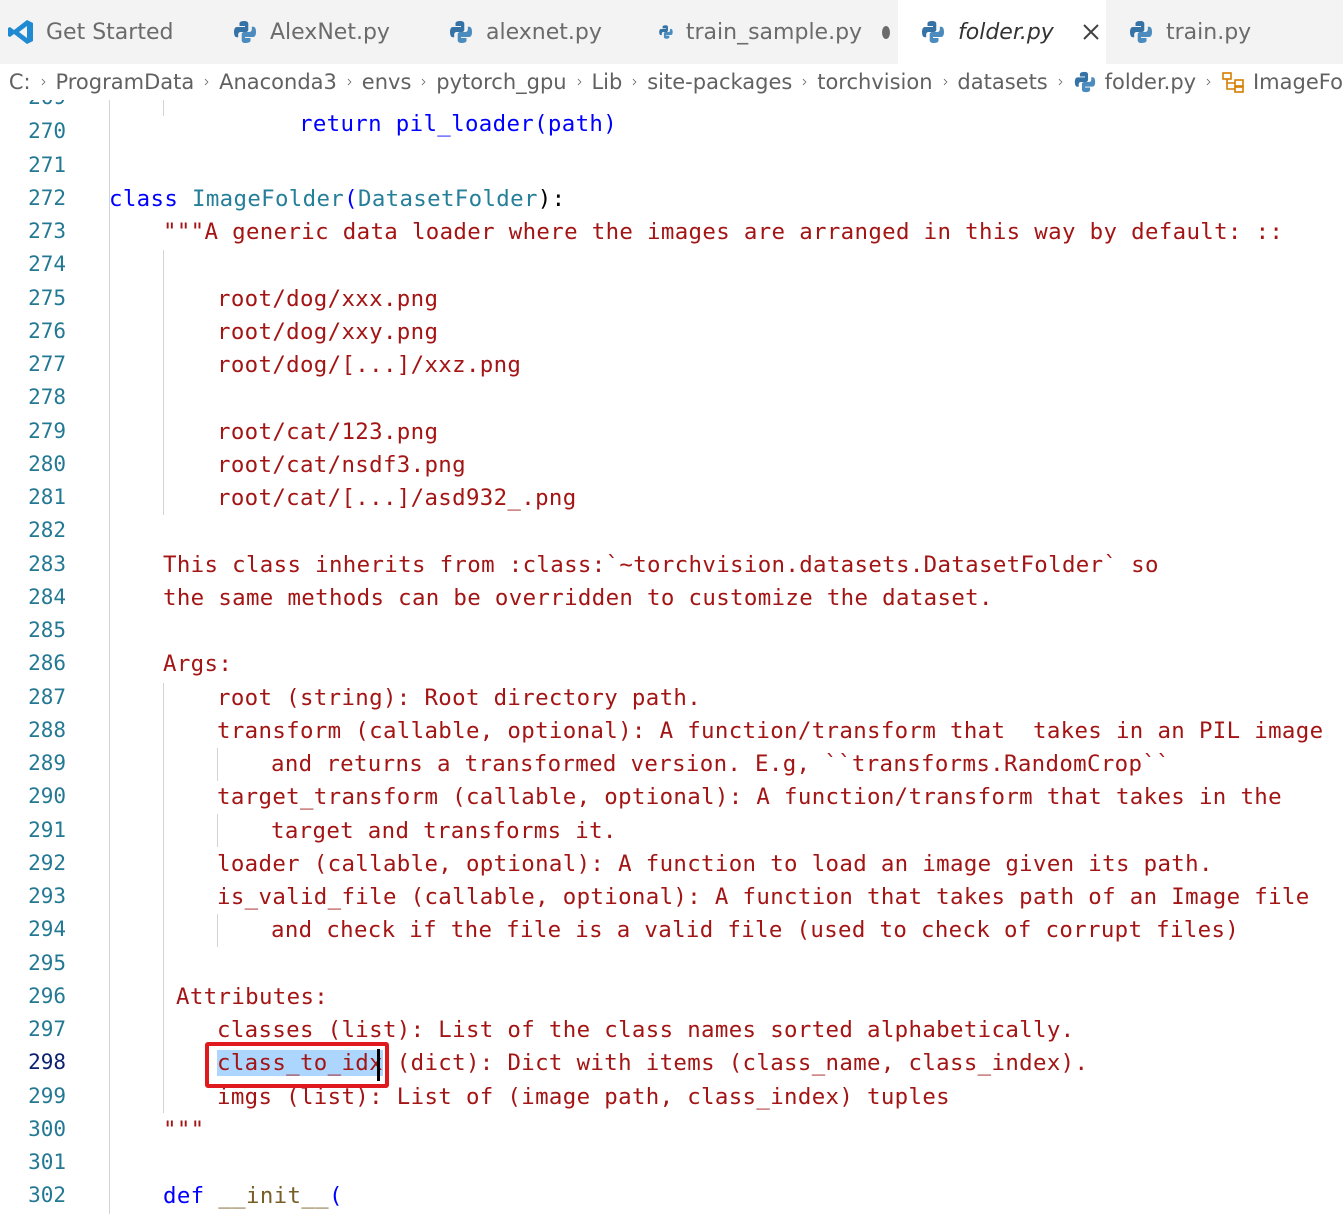 The image size is (1343, 1214). I want to click on line-number: 271, so click(47, 165).